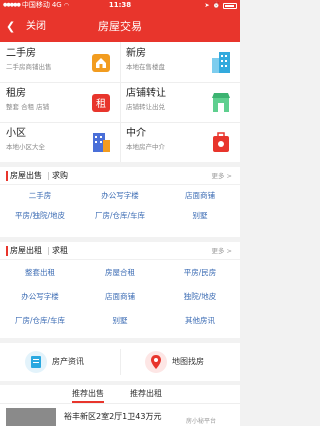 Image resolution: width=320 pixels, height=426 pixels. I want to click on category-title: 中介, so click(136, 133).